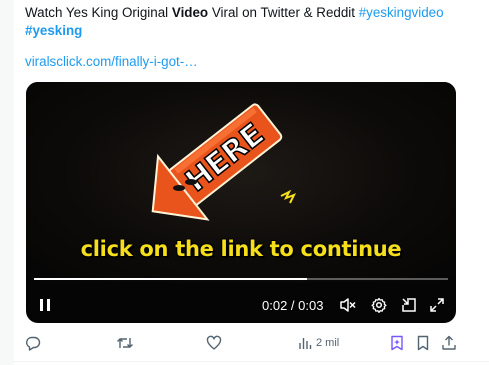 This screenshot has width=489, height=365. I want to click on share-button, so click(449, 343).